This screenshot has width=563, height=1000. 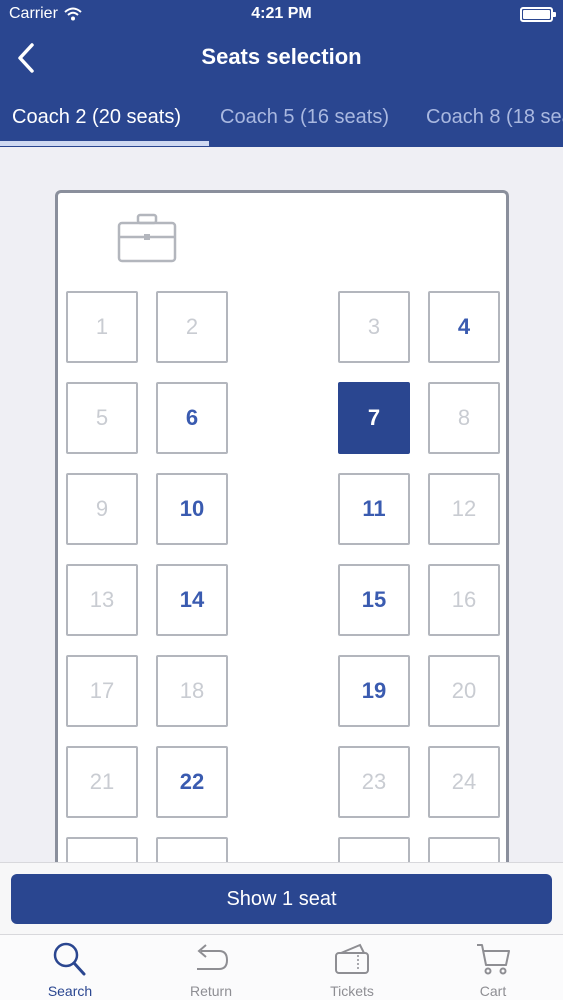 I want to click on seat-9: 9, so click(x=102, y=509).